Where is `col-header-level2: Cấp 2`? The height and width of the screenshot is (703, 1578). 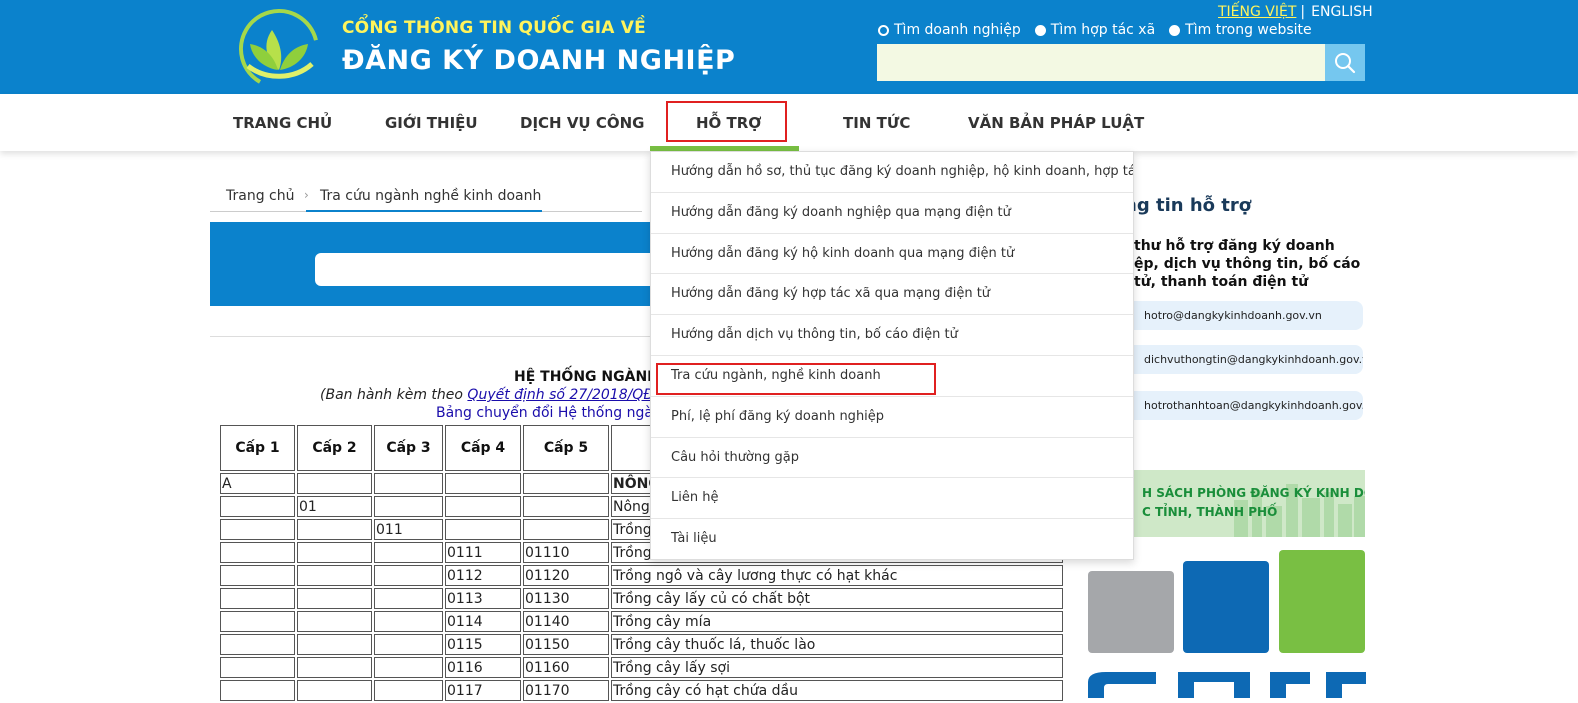
col-header-level2: Cấp 2 is located at coordinates (334, 448).